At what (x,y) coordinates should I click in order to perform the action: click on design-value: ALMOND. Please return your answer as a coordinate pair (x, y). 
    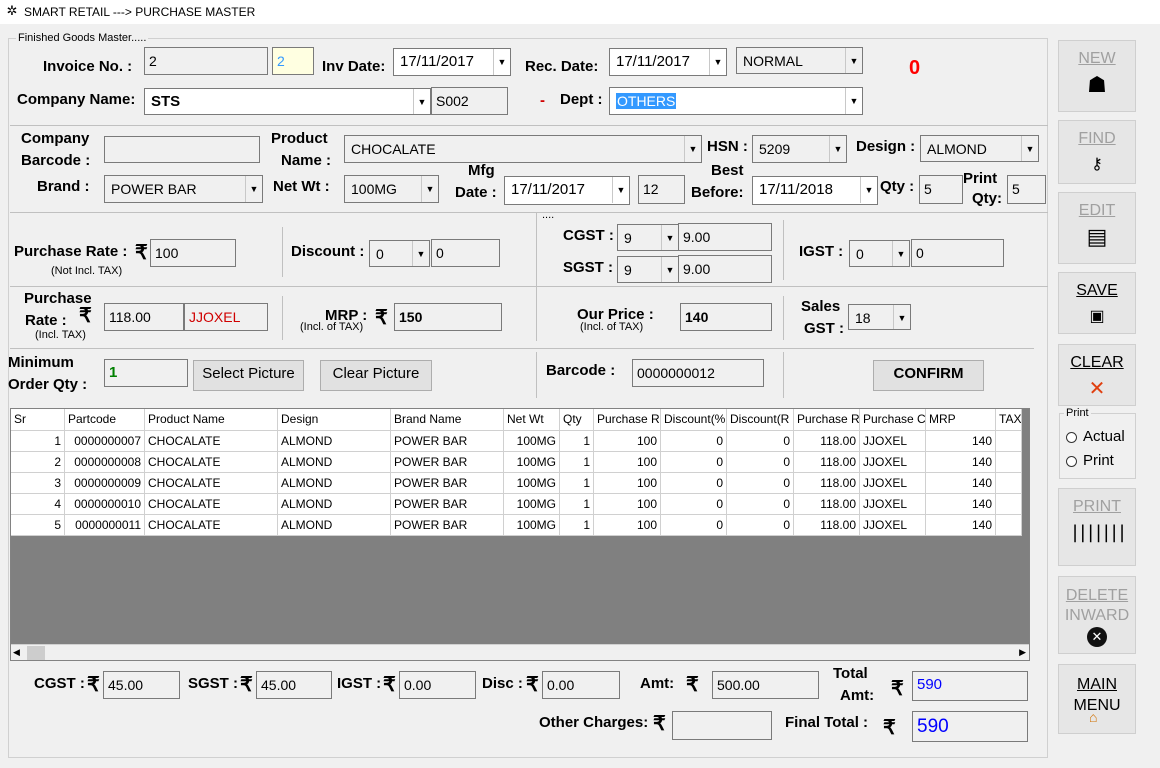
    Looking at the image, I should click on (957, 149).